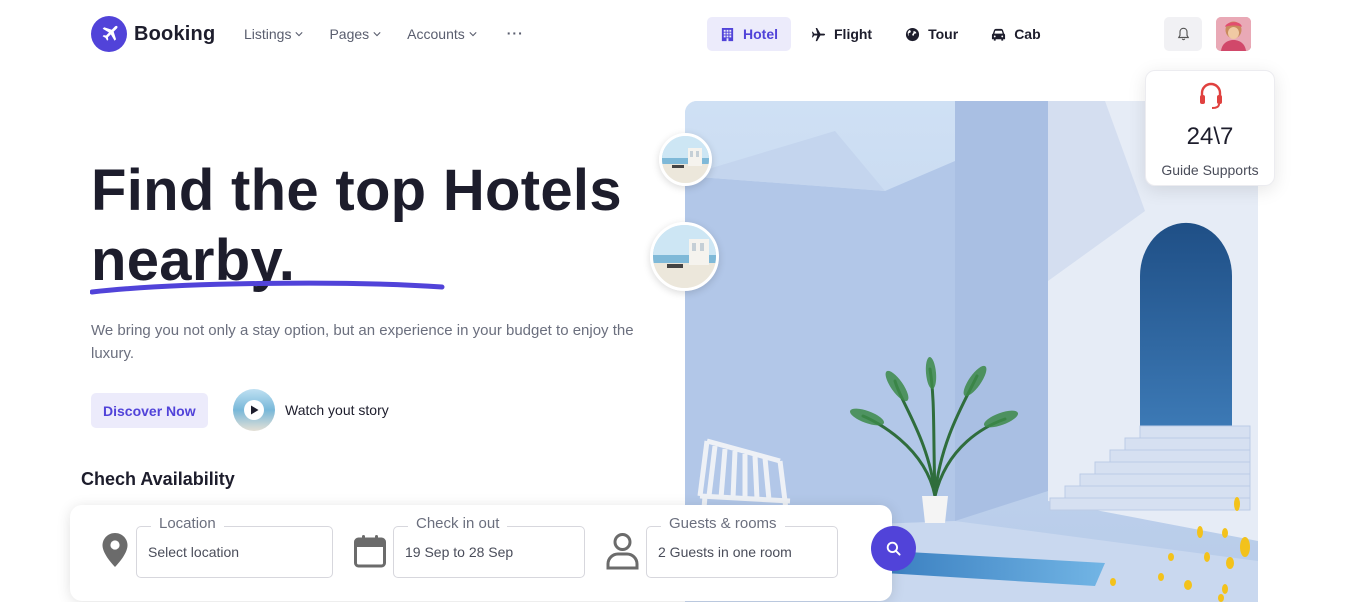 The width and height of the screenshot is (1347, 602). What do you see at coordinates (337, 410) in the screenshot?
I see `watch-story-label: Watch yout story` at bounding box center [337, 410].